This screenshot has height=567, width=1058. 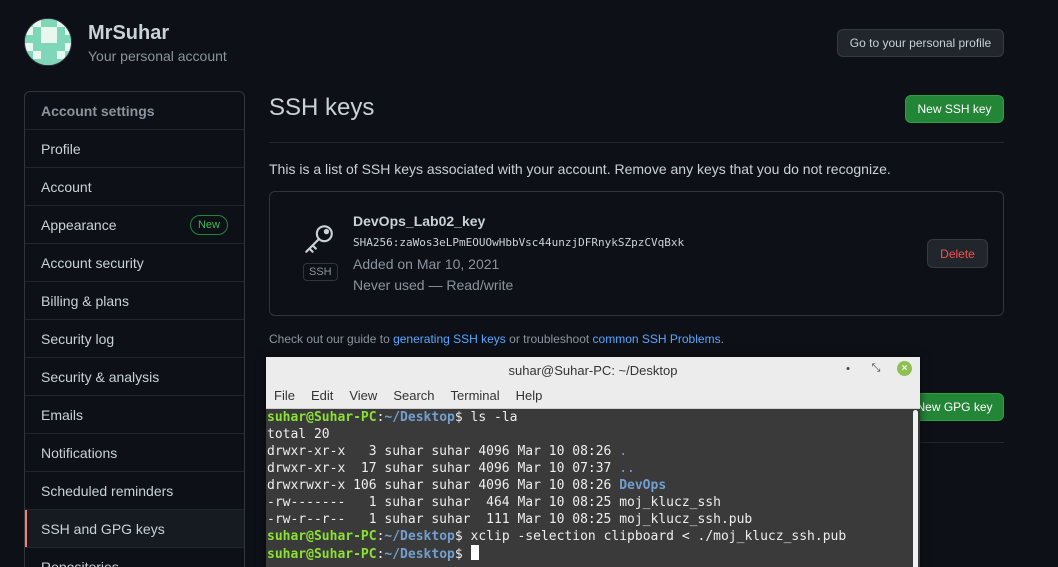 What do you see at coordinates (670, 502) in the screenshot?
I see `ls-name: moj_klucz_ssh` at bounding box center [670, 502].